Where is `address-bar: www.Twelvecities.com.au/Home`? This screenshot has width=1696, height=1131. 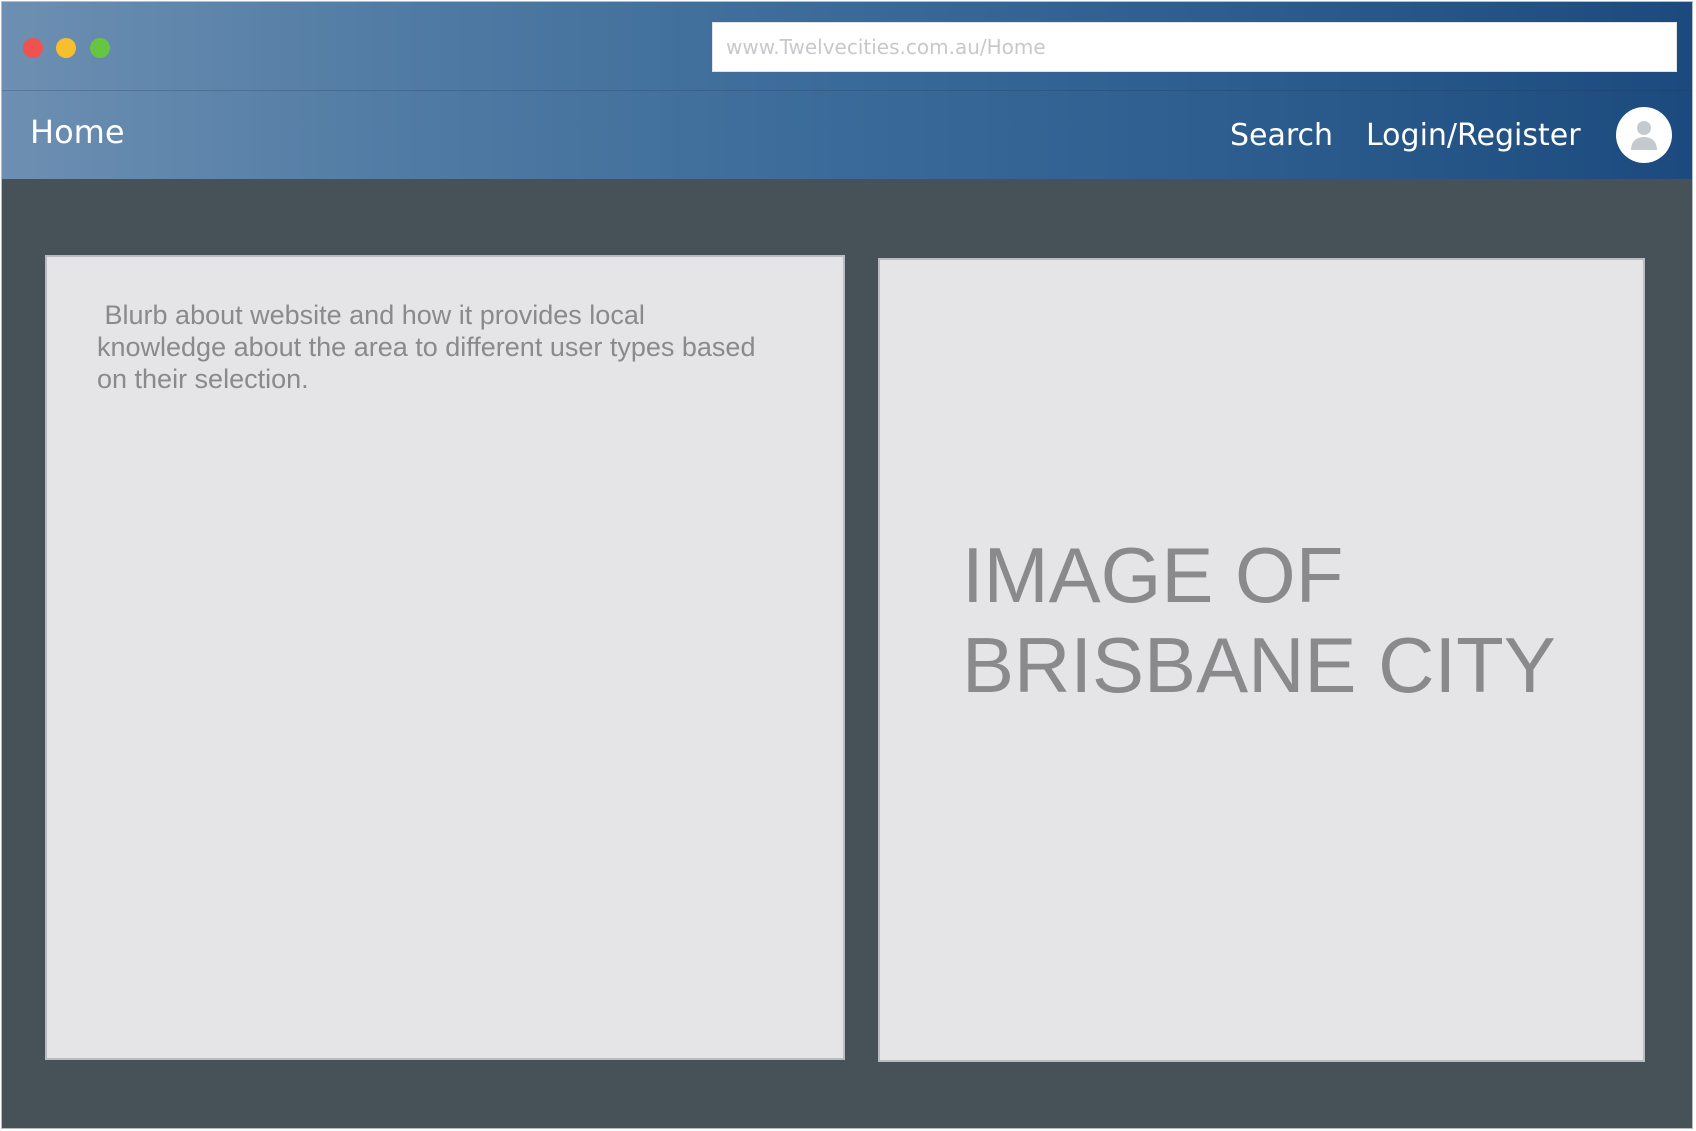 address-bar: www.Twelvecities.com.au/Home is located at coordinates (1194, 47).